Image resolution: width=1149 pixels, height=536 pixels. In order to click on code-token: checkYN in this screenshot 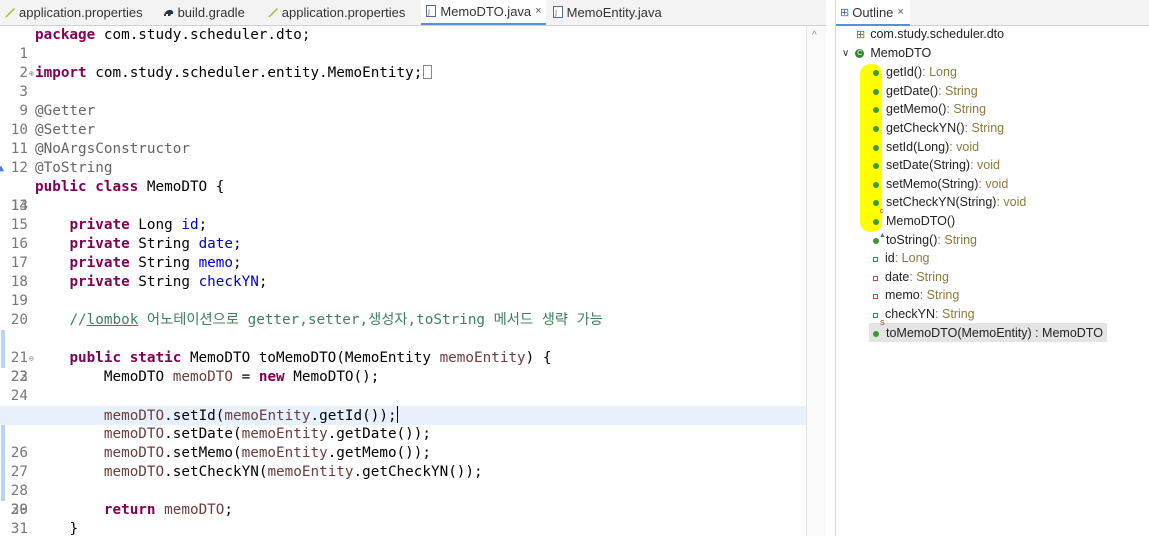, I will do `click(228, 282)`.